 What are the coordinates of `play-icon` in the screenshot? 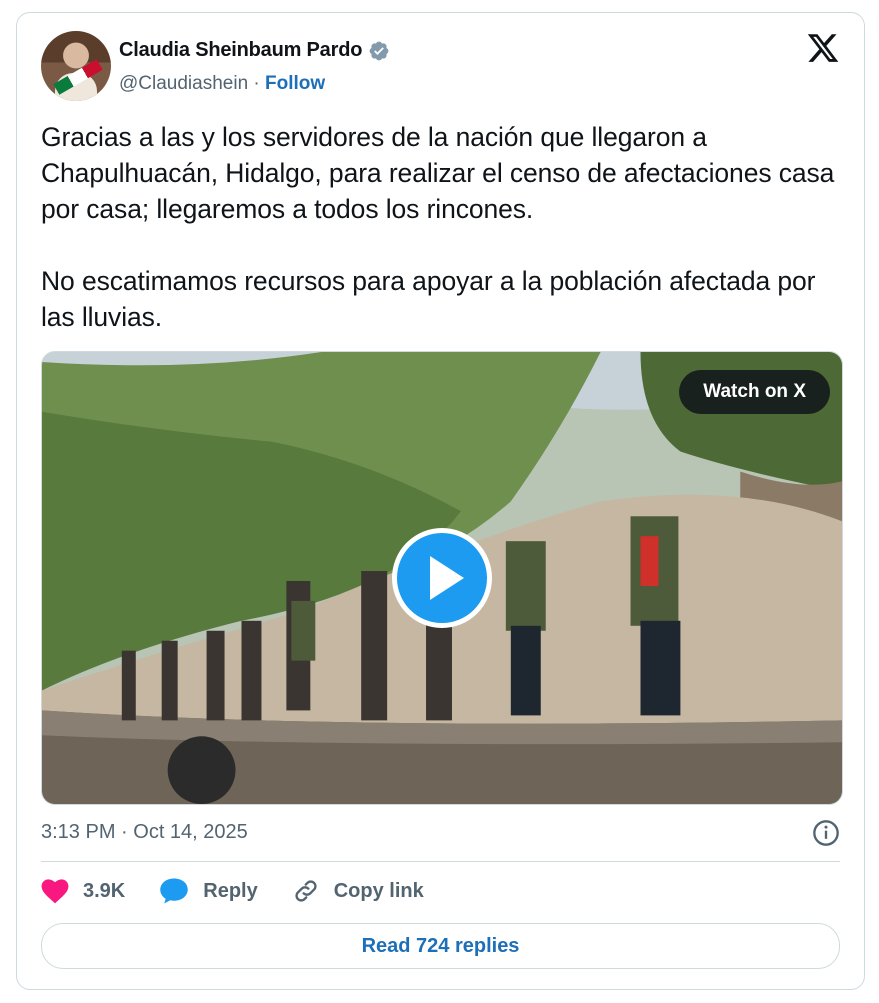 It's located at (447, 578).